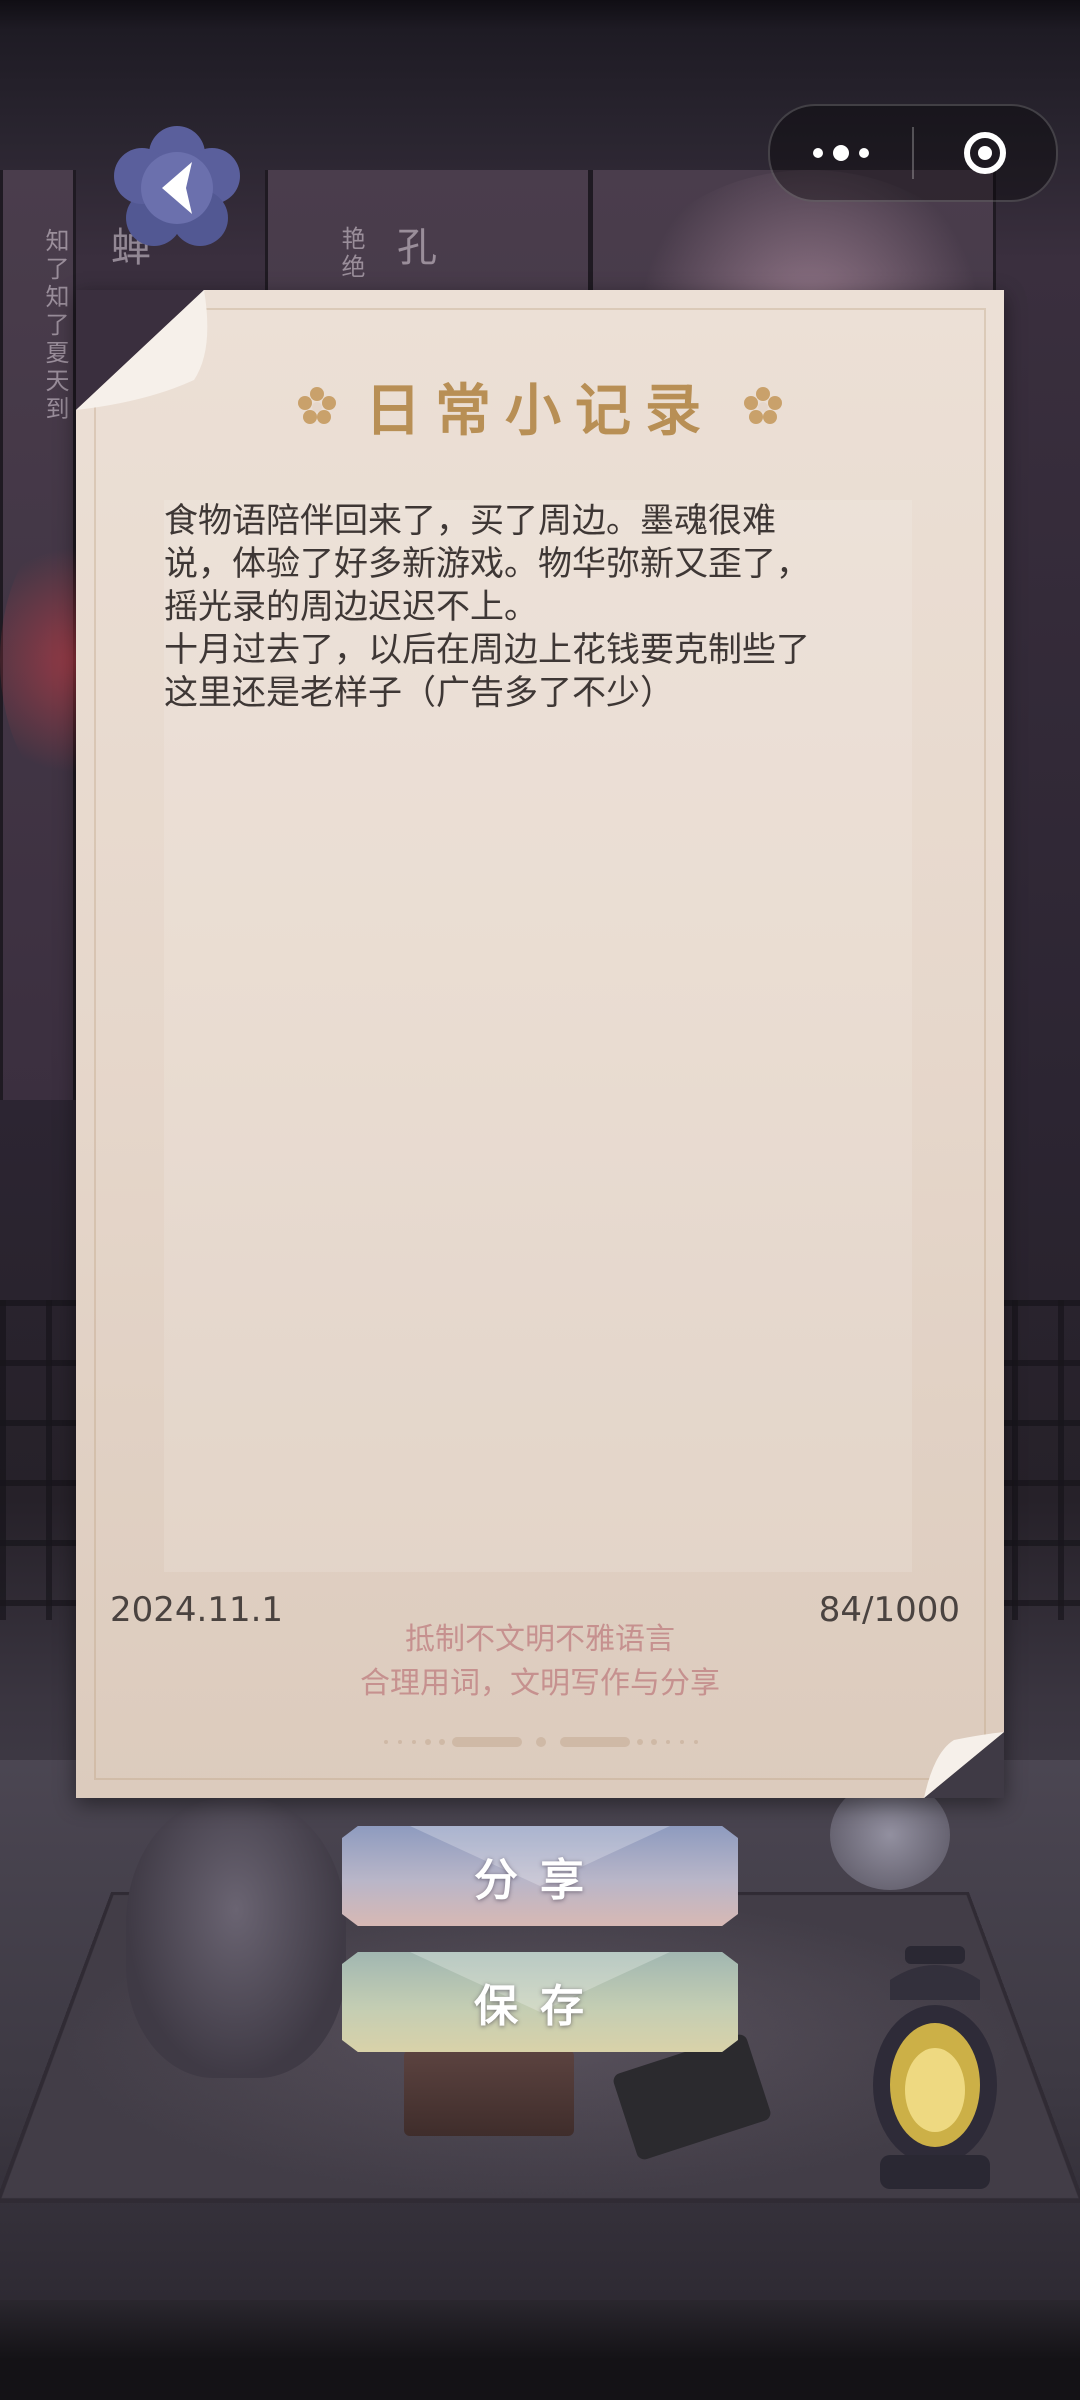 The height and width of the screenshot is (2400, 1080). I want to click on folded-corner-bottom-right, so click(964, 1765).